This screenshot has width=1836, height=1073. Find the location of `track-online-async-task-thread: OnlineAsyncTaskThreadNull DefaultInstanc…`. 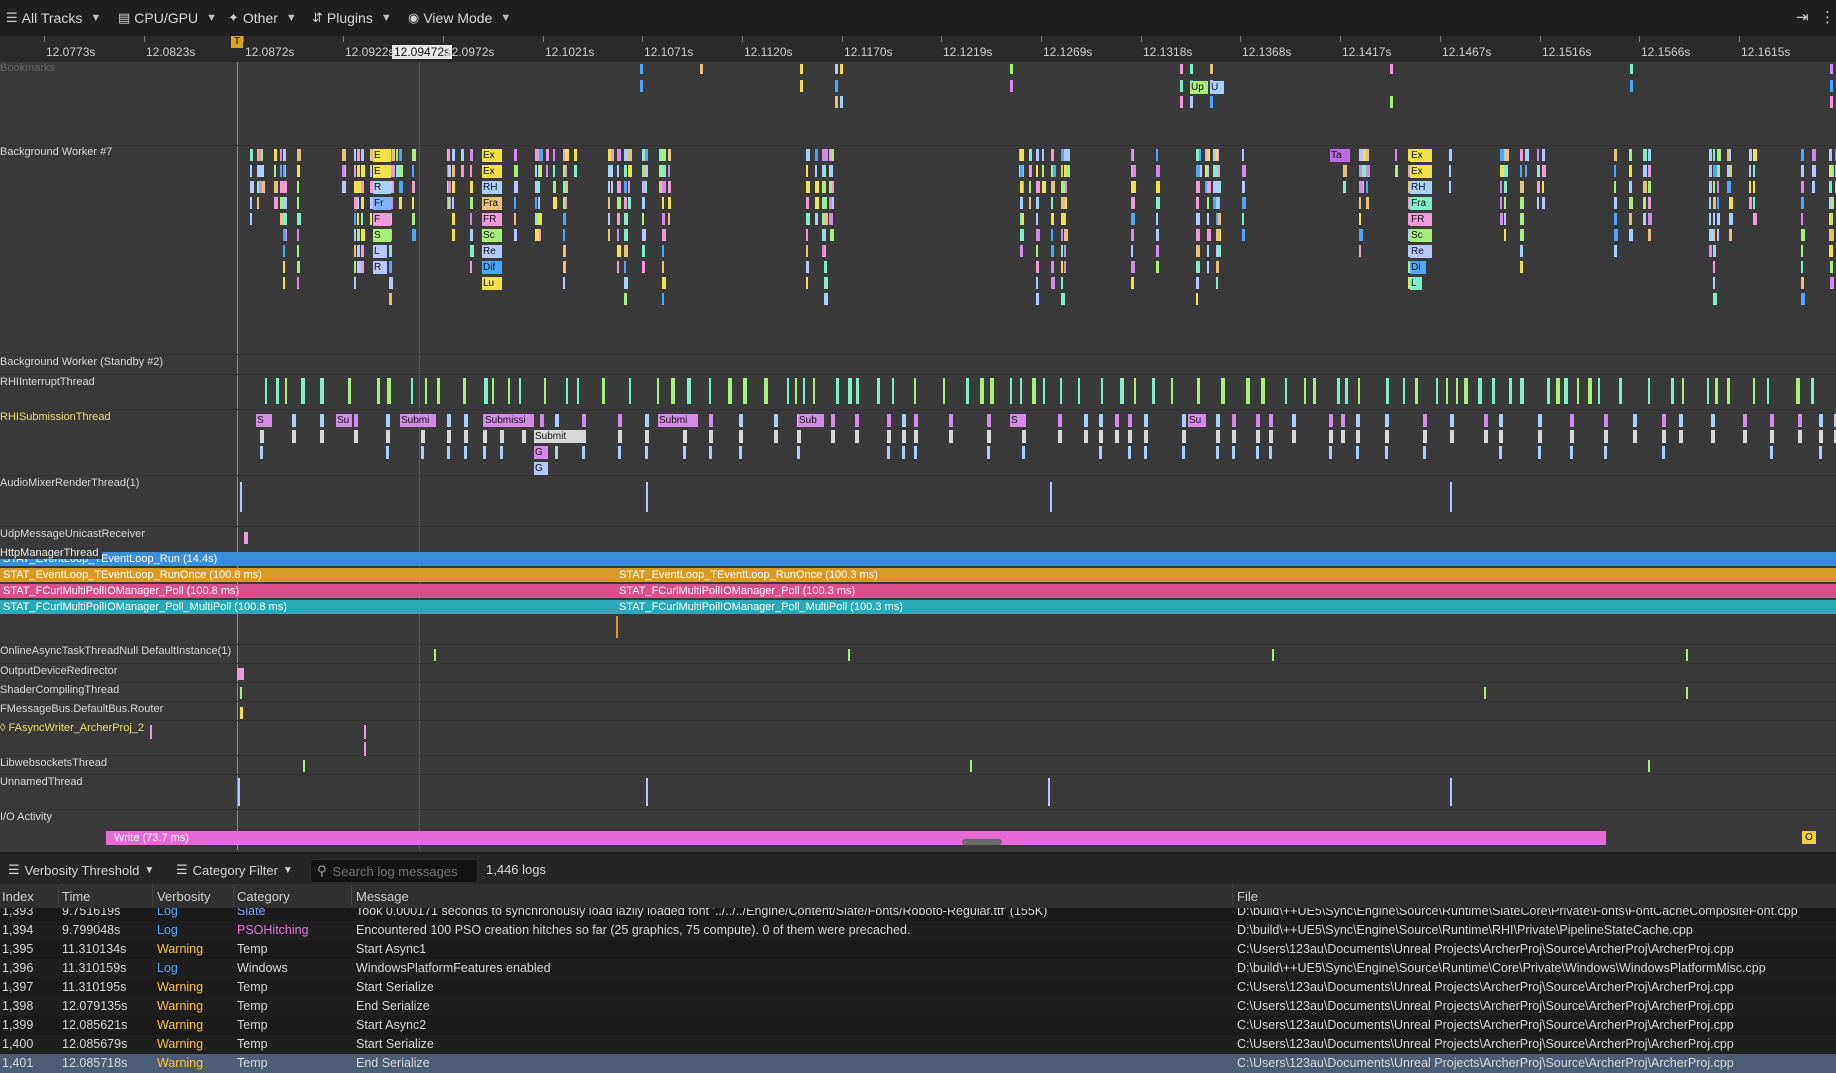

track-online-async-task-thread: OnlineAsyncTaskThreadNull DefaultInstanc… is located at coordinates (115, 651).